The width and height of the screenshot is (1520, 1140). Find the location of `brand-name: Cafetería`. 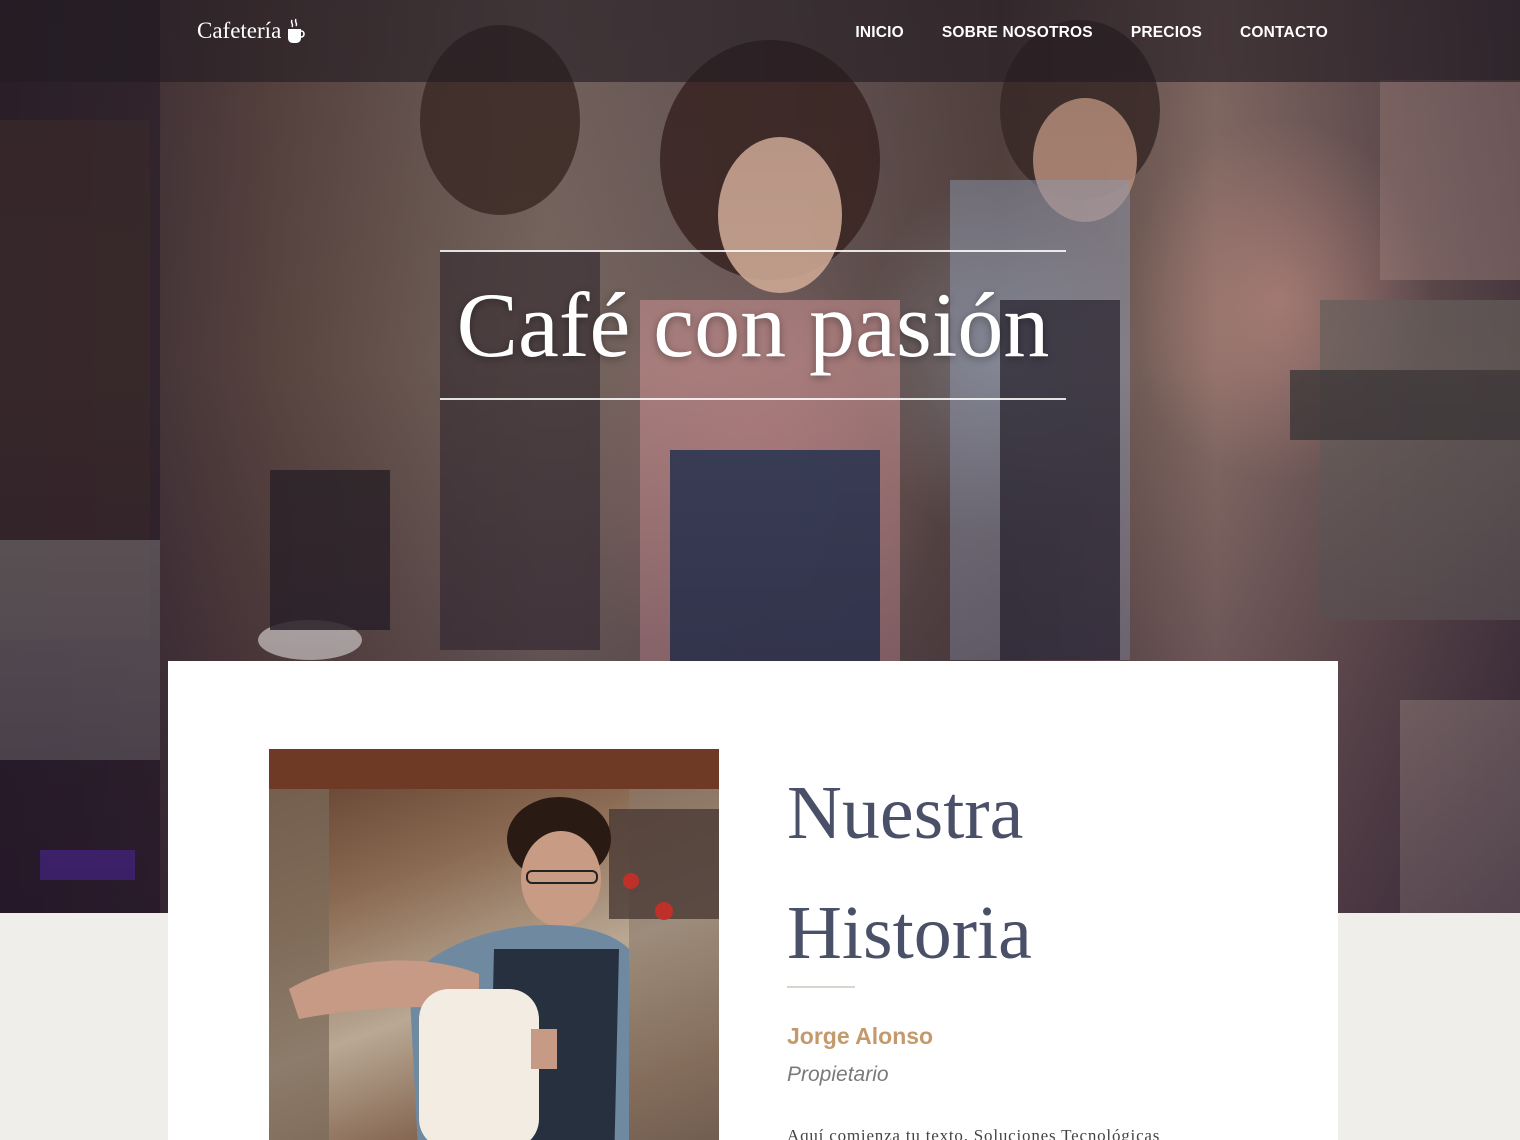

brand-name: Cafetería is located at coordinates (239, 30).